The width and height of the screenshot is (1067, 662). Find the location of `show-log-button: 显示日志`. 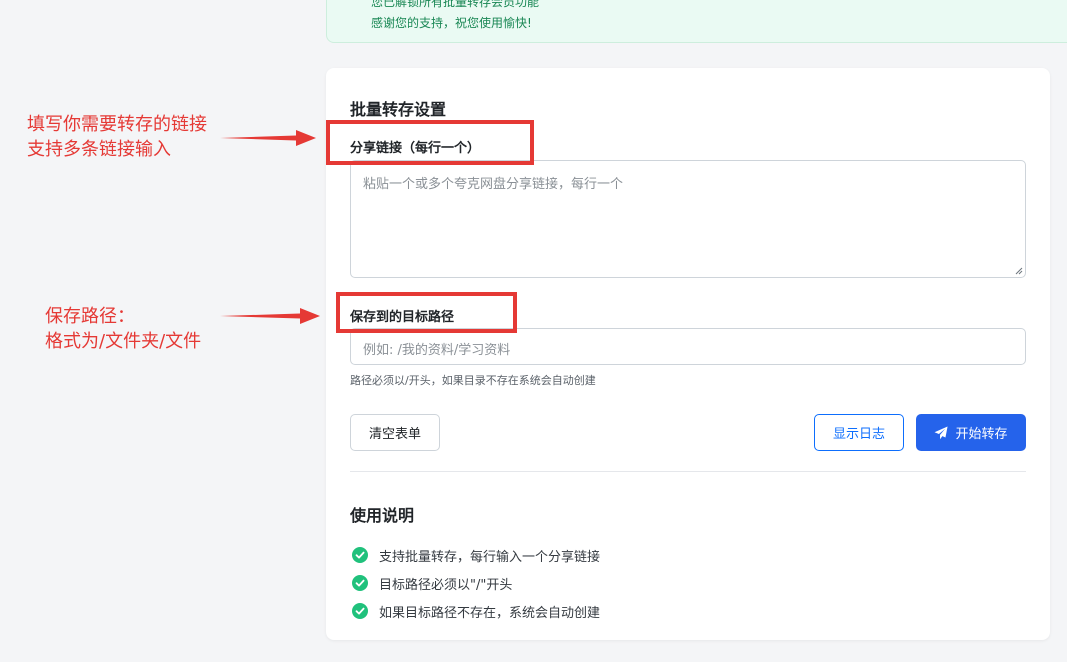

show-log-button: 显示日志 is located at coordinates (859, 432).